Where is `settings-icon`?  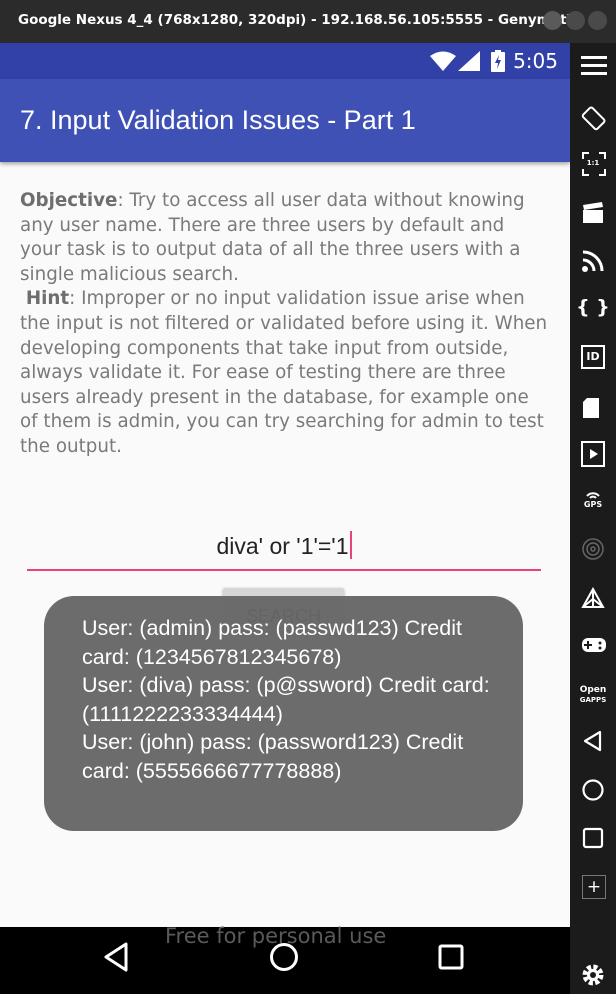
settings-icon is located at coordinates (593, 975).